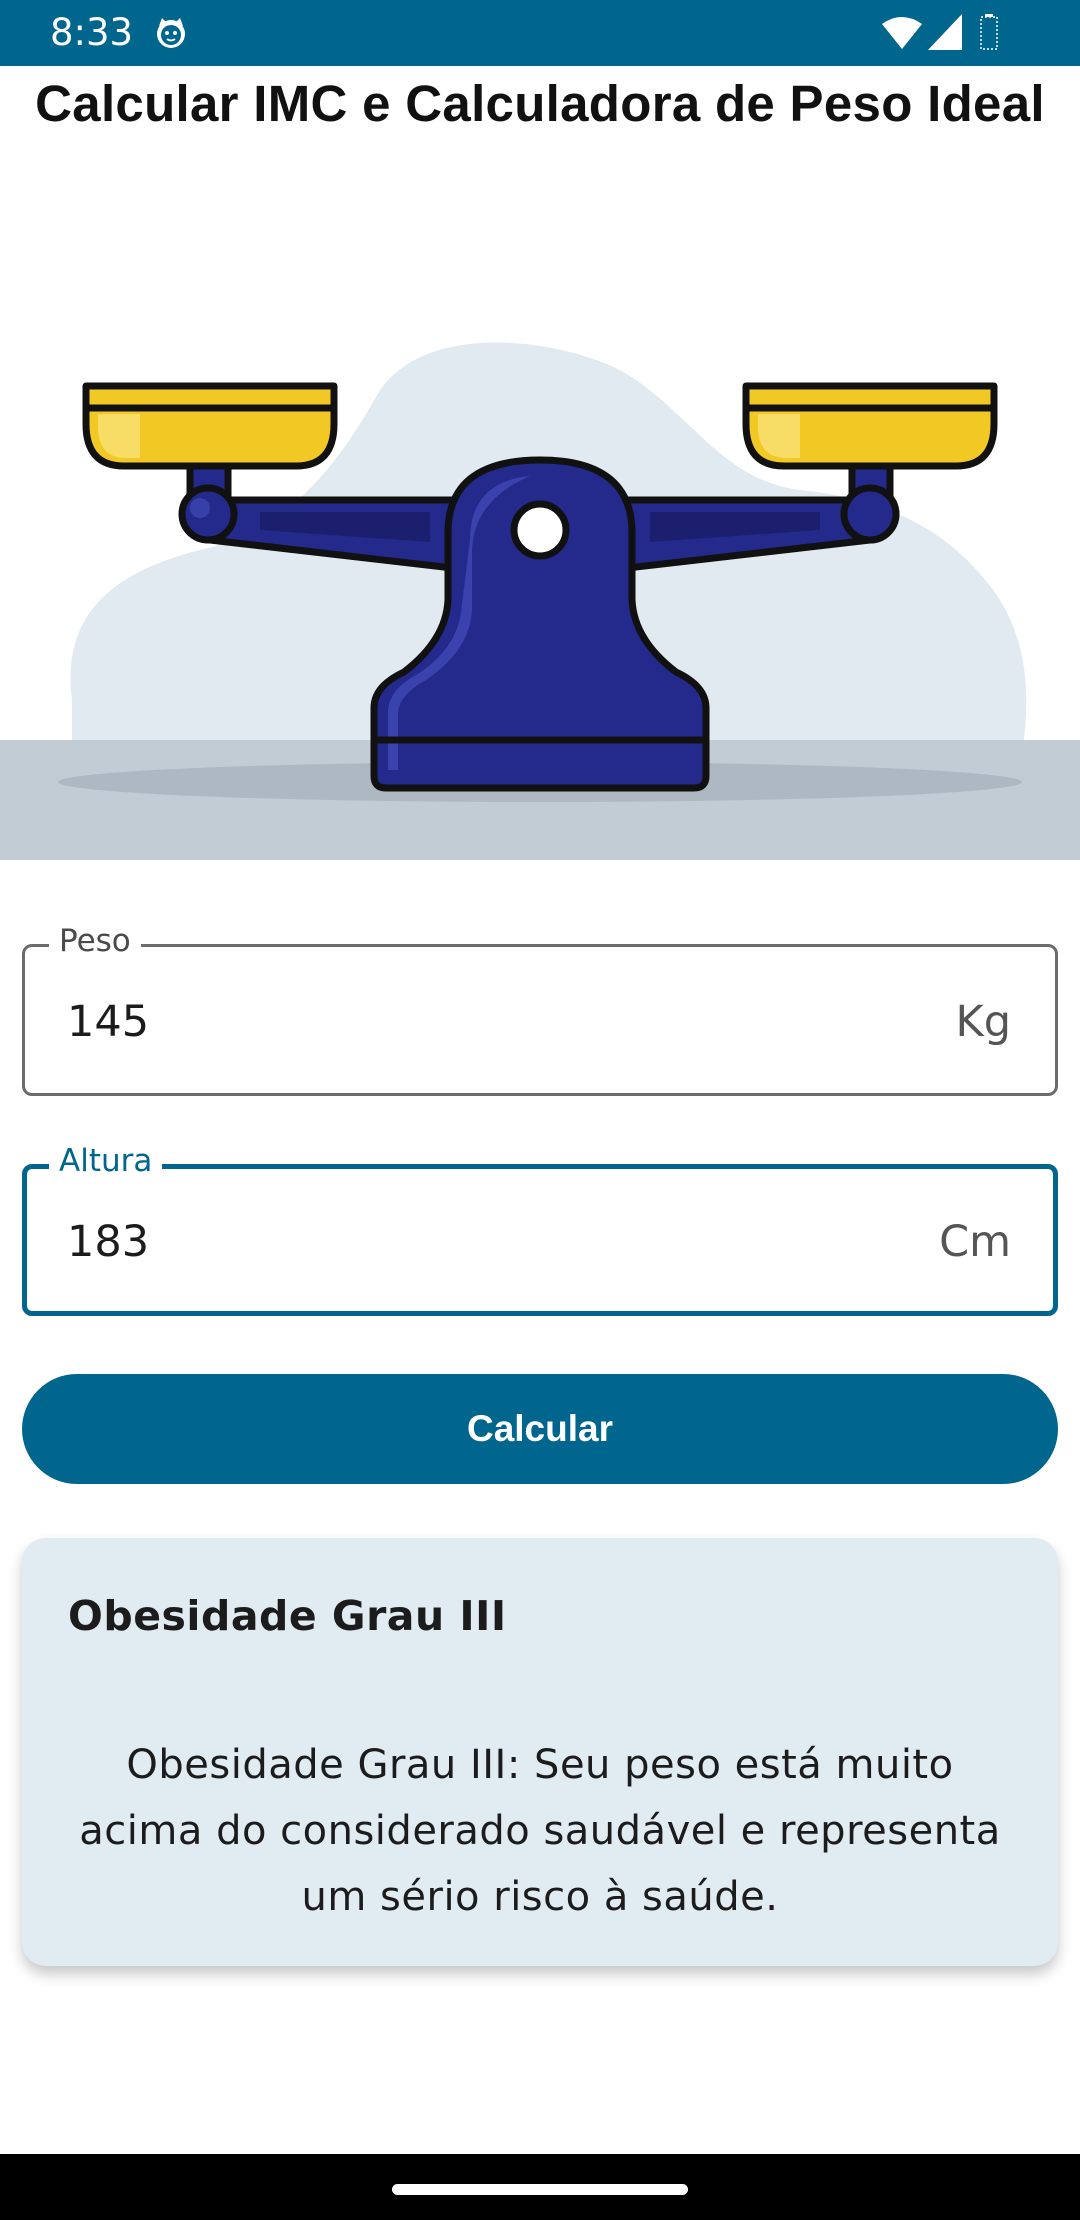  I want to click on status-time: 8:33, so click(92, 32).